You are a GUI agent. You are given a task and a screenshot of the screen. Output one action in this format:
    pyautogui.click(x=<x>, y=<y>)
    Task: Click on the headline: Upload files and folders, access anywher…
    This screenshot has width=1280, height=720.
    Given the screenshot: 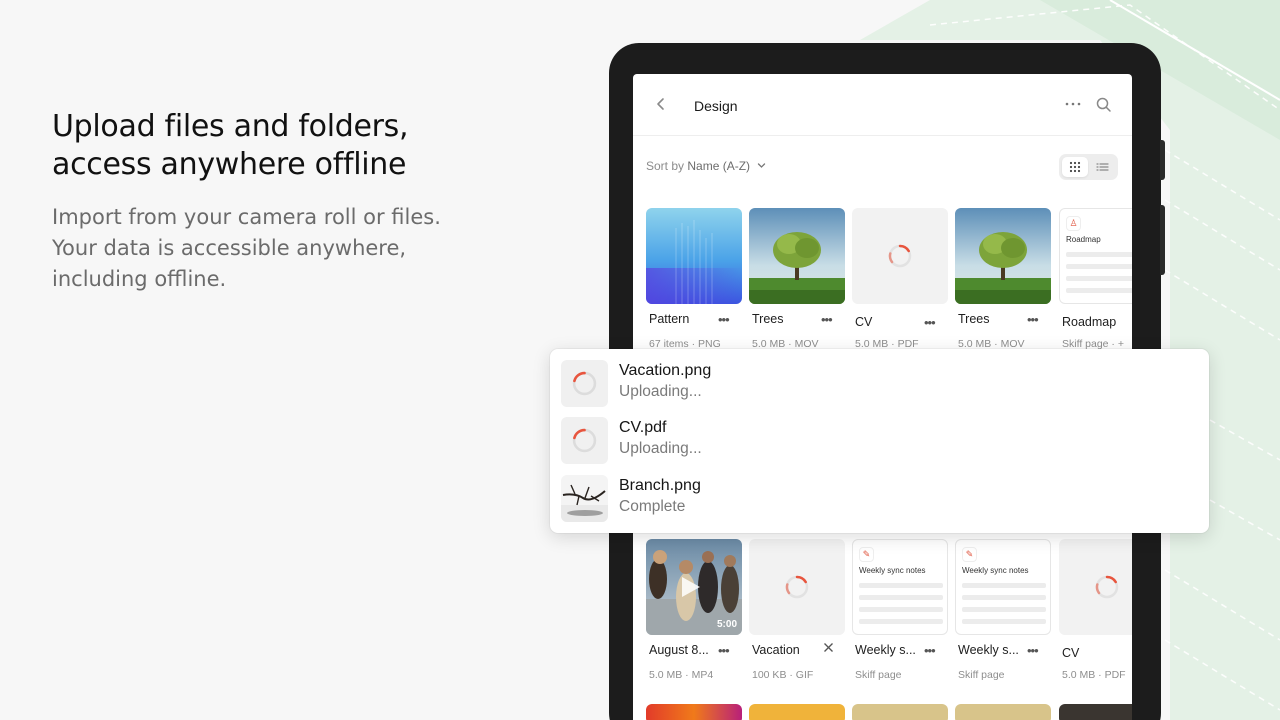 What is the action you would take?
    pyautogui.click(x=230, y=145)
    